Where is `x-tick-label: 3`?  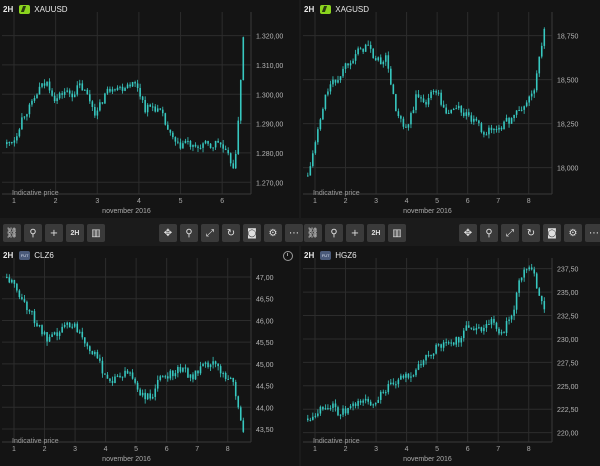 x-tick-label: 3 is located at coordinates (97, 201).